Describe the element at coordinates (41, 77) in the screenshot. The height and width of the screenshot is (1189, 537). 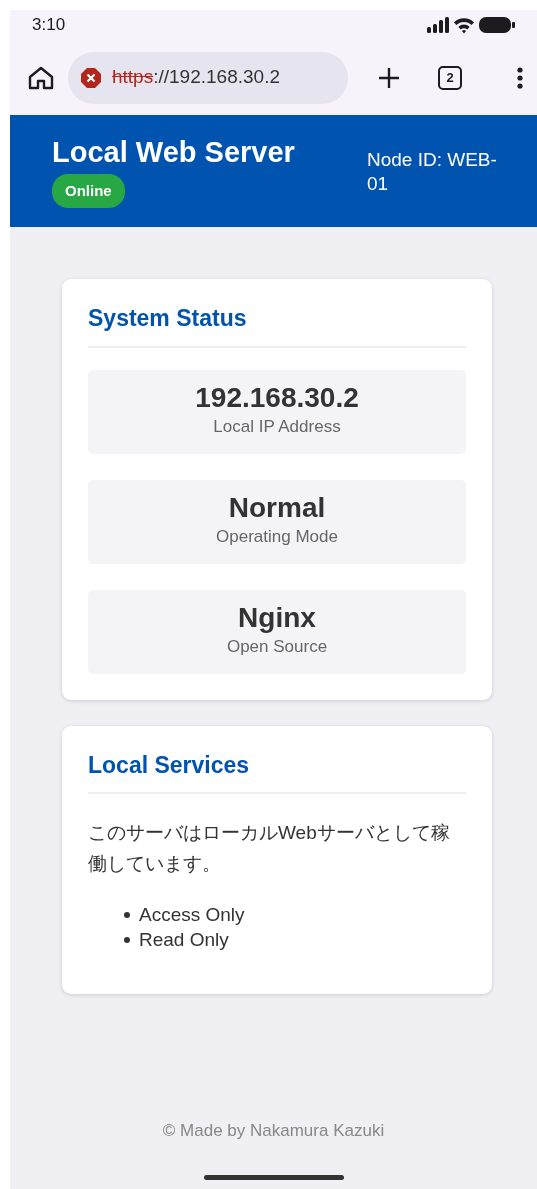
I see `home-icon` at that location.